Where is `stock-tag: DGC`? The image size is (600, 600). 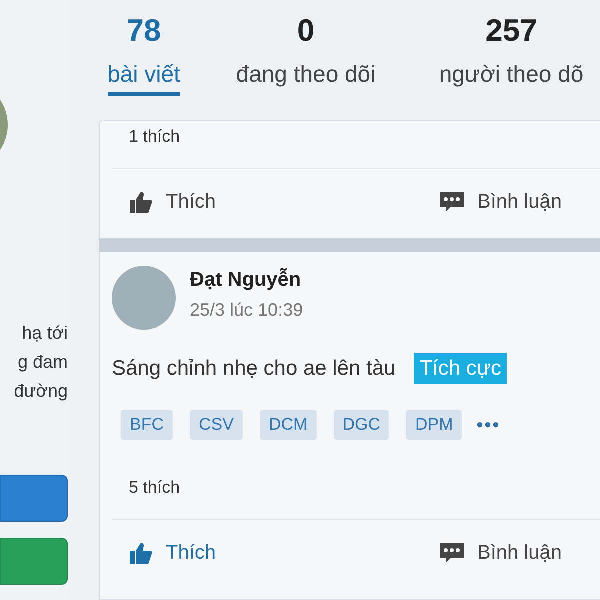
stock-tag: DGC is located at coordinates (362, 425).